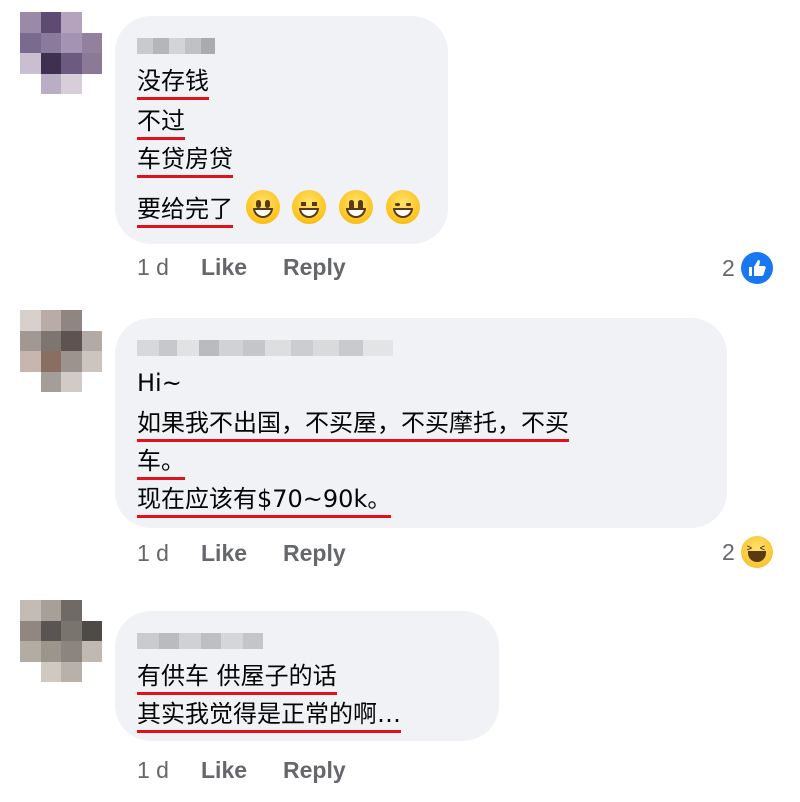 The height and width of the screenshot is (802, 800). Describe the element at coordinates (309, 207) in the screenshot. I see `beaming-face-icon` at that location.